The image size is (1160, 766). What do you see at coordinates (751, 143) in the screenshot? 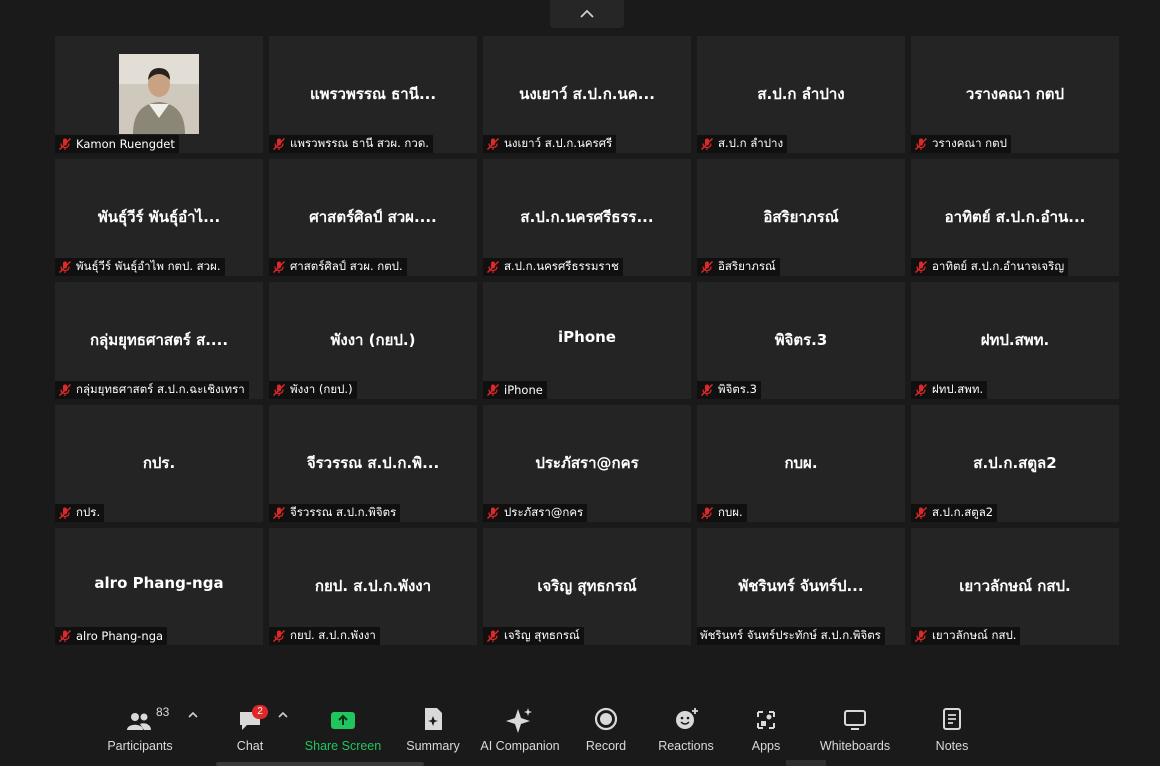
I see `participant-label-text: ส.ป.ก ลำปาง` at bounding box center [751, 143].